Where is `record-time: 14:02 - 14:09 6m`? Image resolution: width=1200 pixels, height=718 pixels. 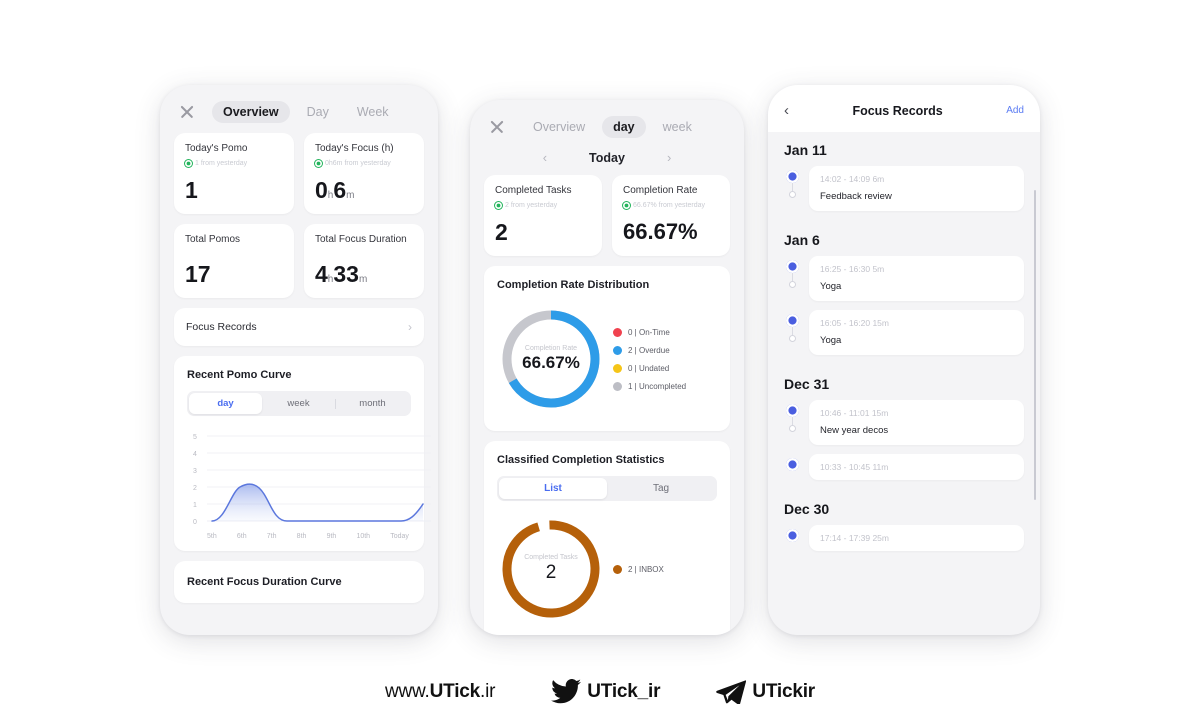 record-time: 14:02 - 14:09 6m is located at coordinates (852, 179).